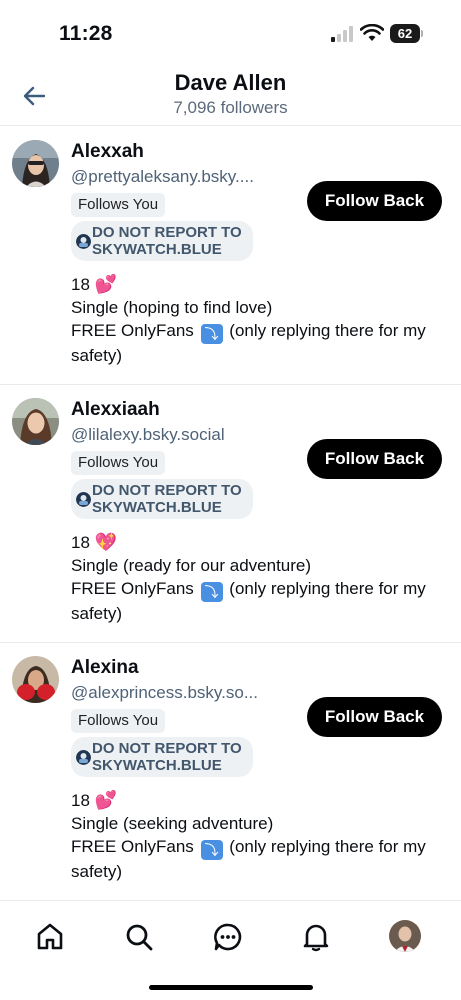 The width and height of the screenshot is (461, 1000). Describe the element at coordinates (191, 565) in the screenshot. I see `bio-status: Single (ready for our adventure)` at that location.